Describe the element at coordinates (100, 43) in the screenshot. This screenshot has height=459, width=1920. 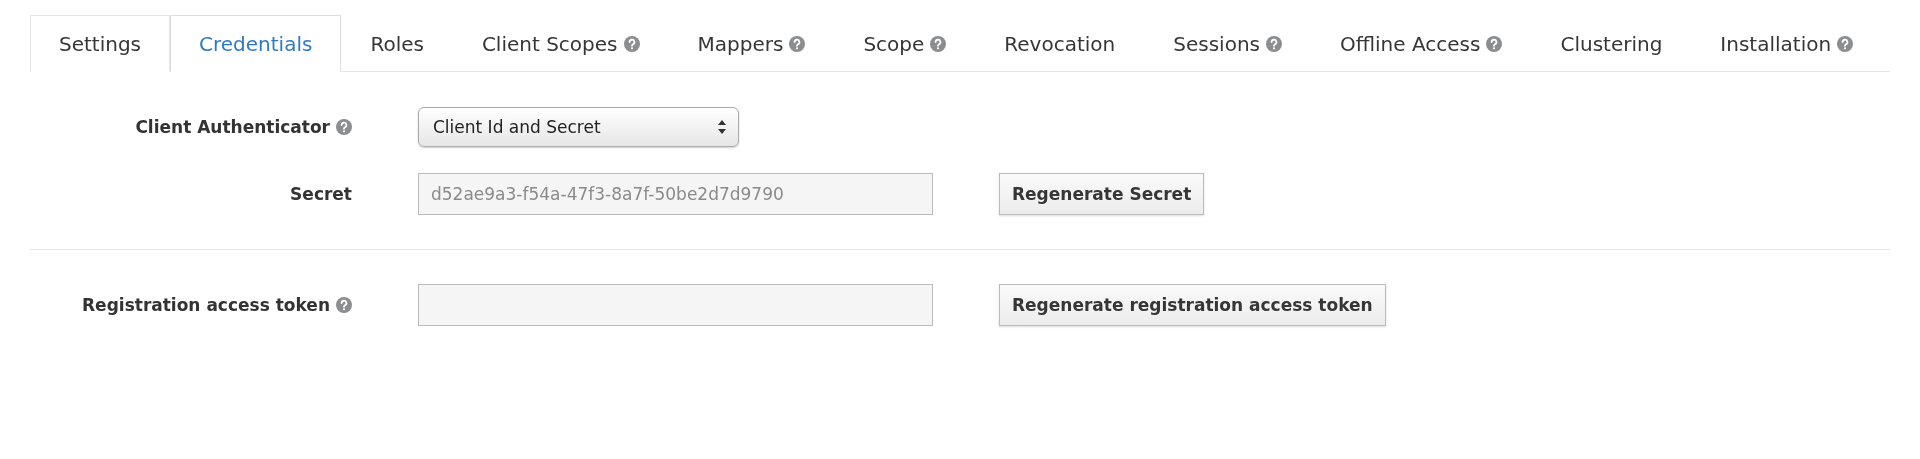
I see `tab: Settings` at that location.